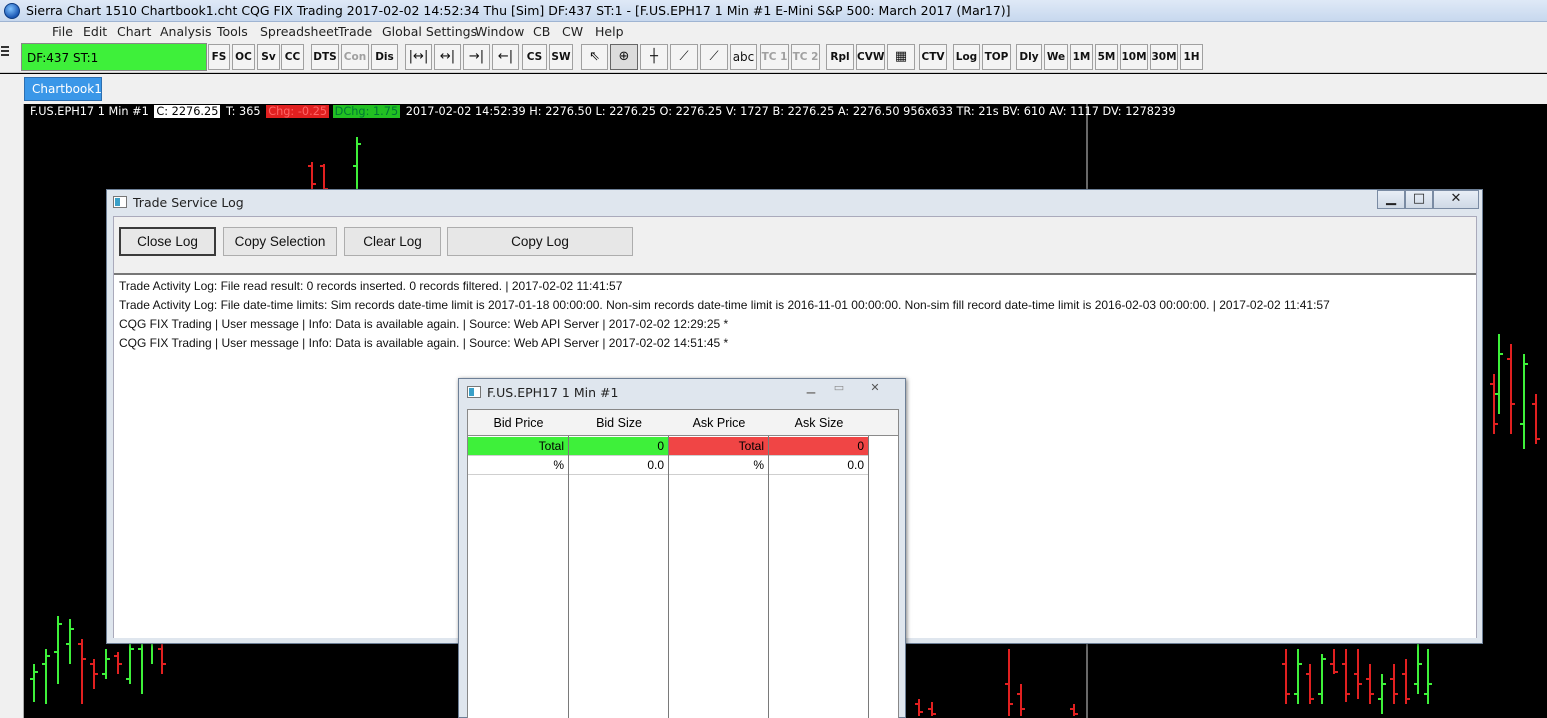  I want to click on clear-log-button: Clear Log, so click(392, 241).